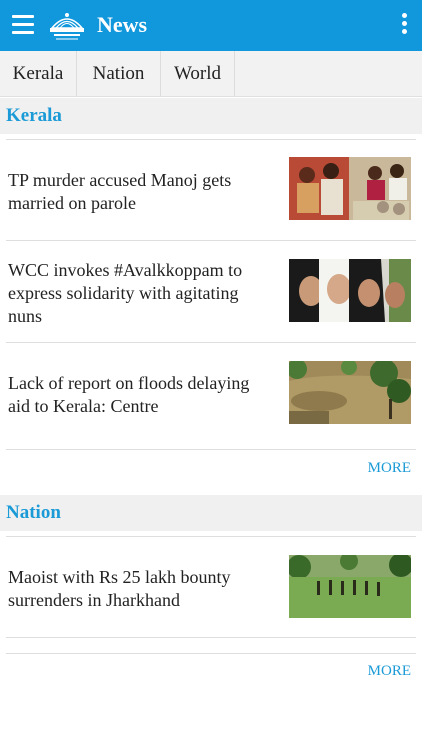 The height and width of the screenshot is (750, 422). Describe the element at coordinates (67, 26) in the screenshot. I see `newspaper-crest-logo` at that location.